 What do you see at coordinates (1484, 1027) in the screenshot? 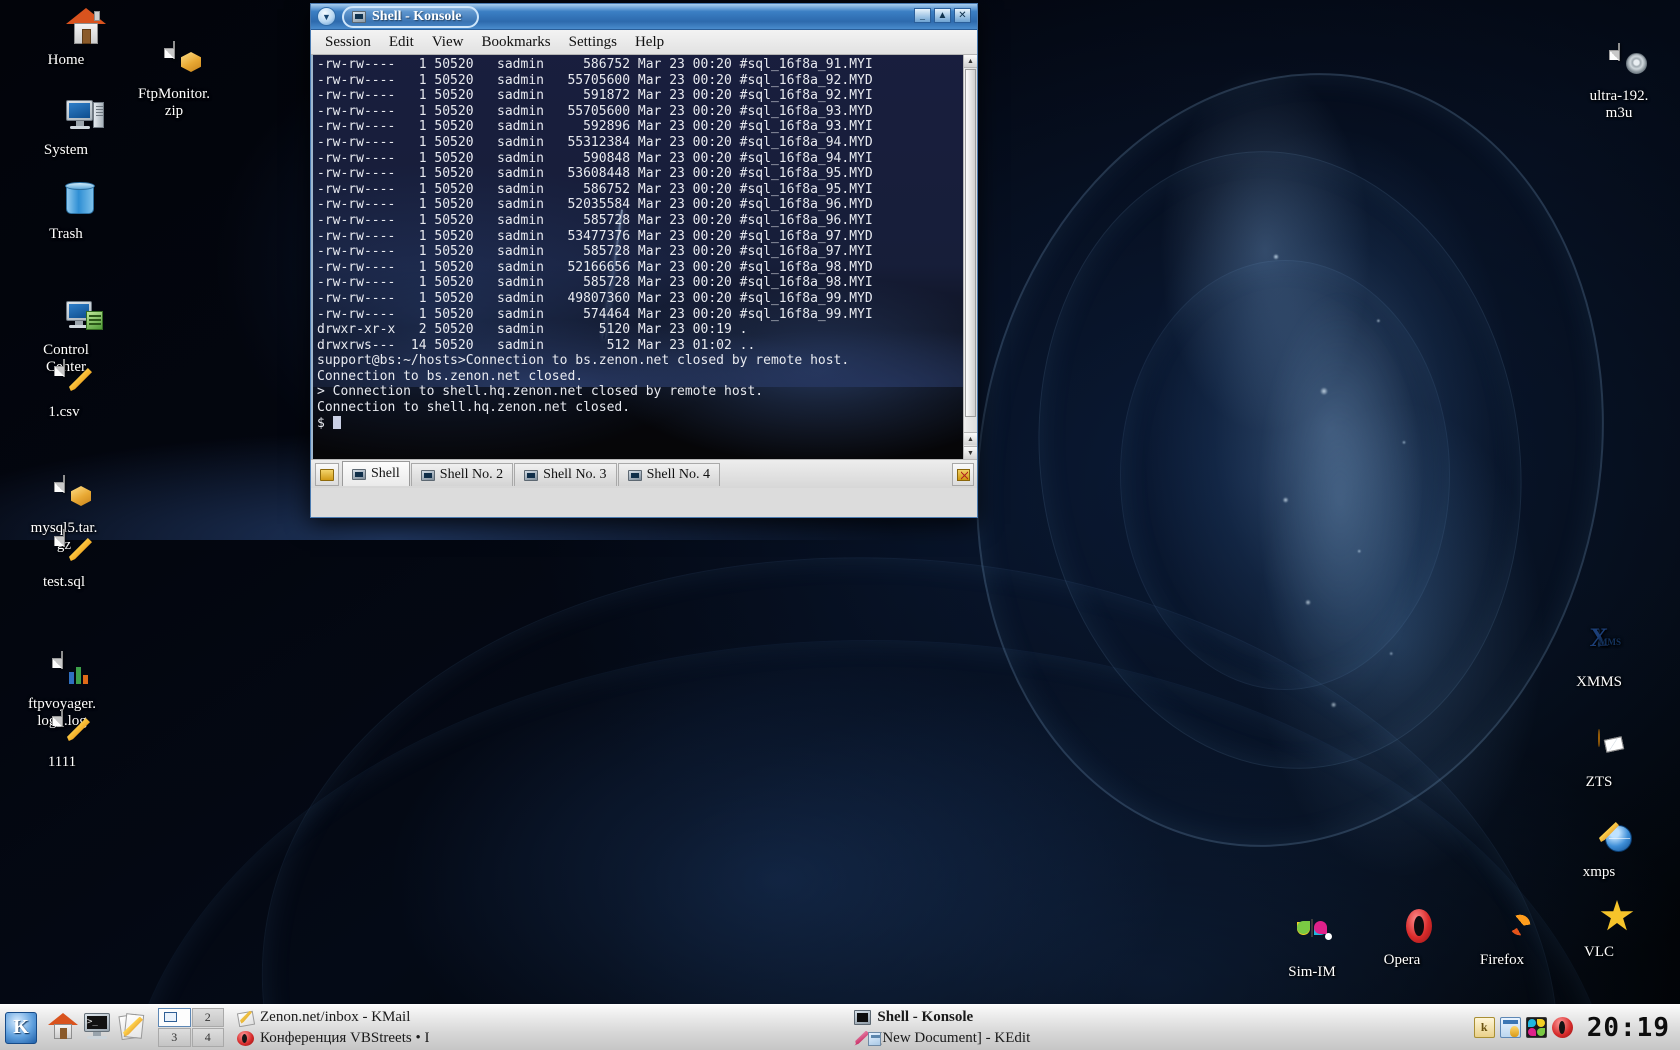
I see `klipper-tray-icon` at bounding box center [1484, 1027].